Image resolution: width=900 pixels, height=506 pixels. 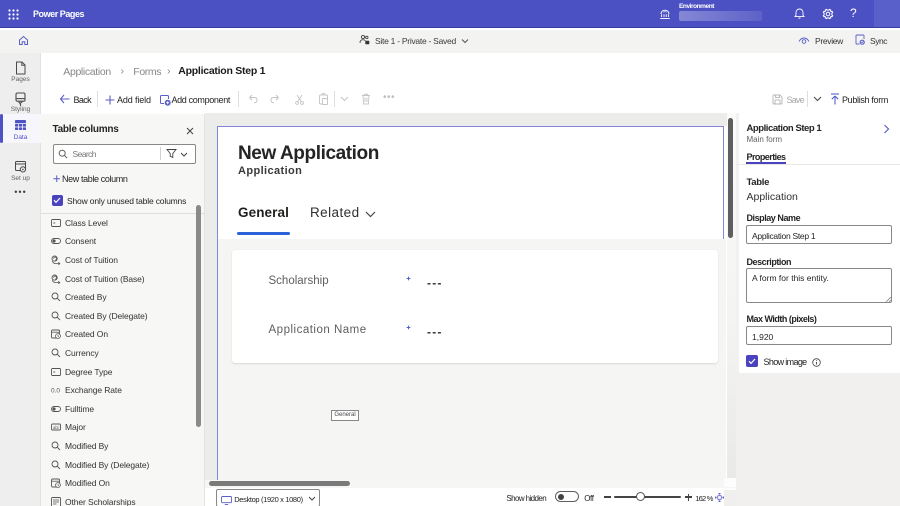 I want to click on svg-text: abl, so click(x=56, y=427).